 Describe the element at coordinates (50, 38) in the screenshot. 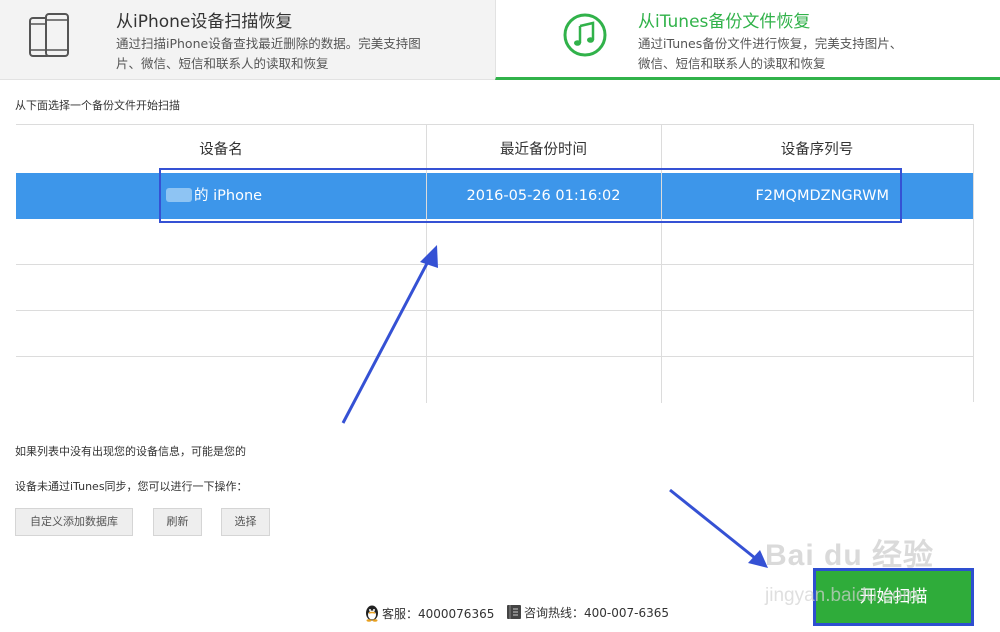

I see `iphone-icon` at that location.